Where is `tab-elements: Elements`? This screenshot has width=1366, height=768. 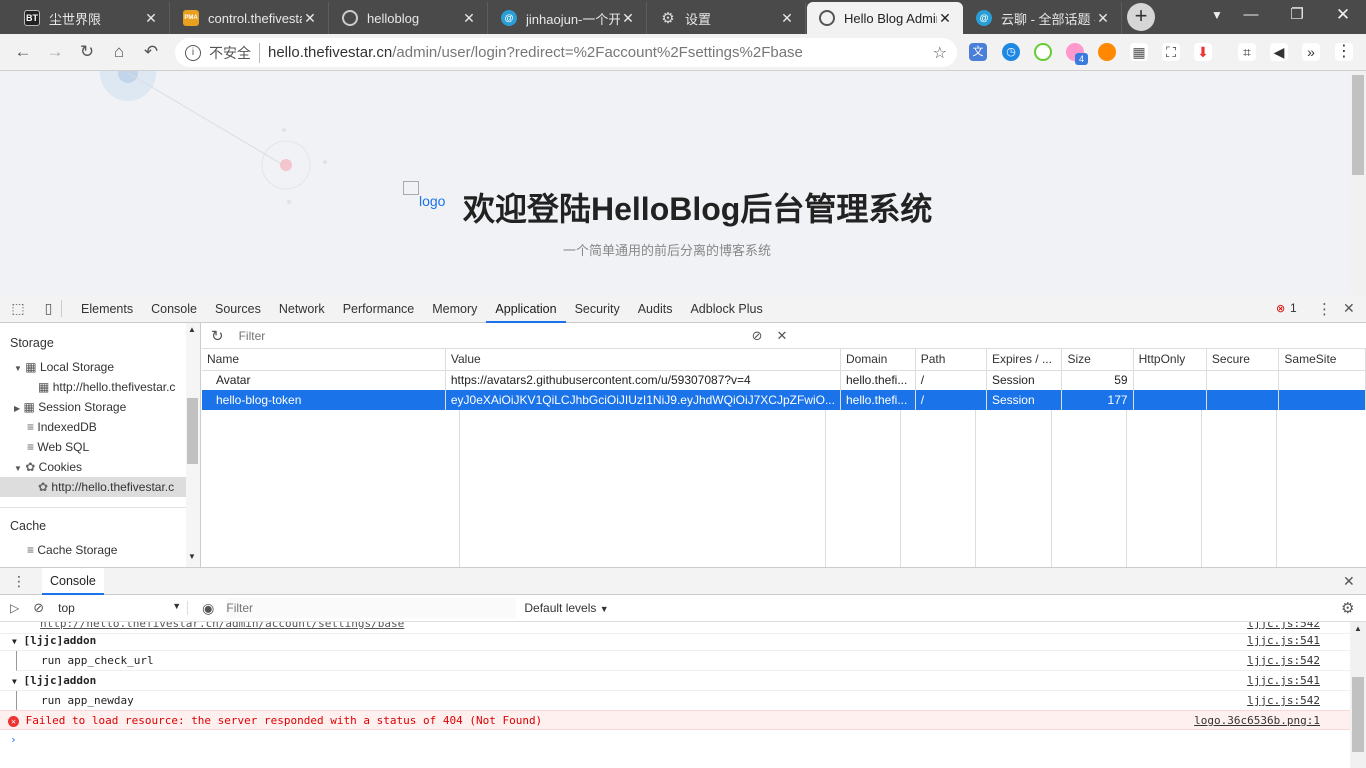 tab-elements: Elements is located at coordinates (107, 309).